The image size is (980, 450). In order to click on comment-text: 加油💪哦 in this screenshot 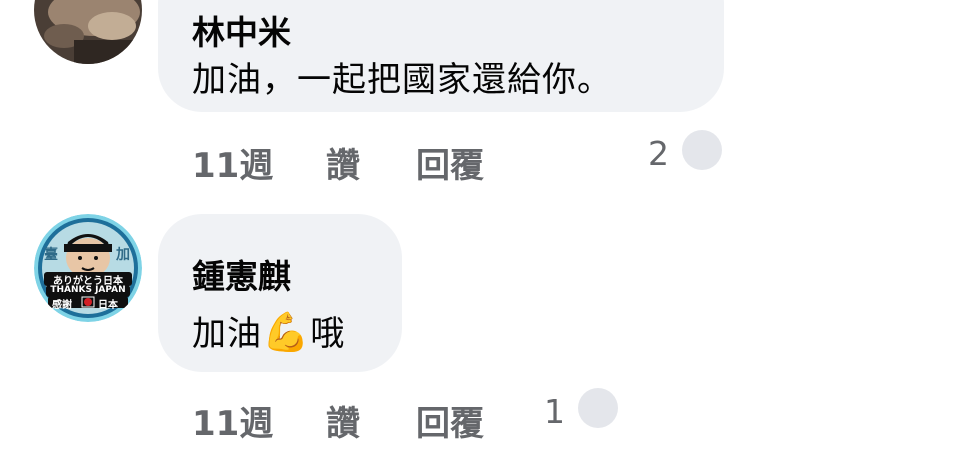, I will do `click(268, 330)`.